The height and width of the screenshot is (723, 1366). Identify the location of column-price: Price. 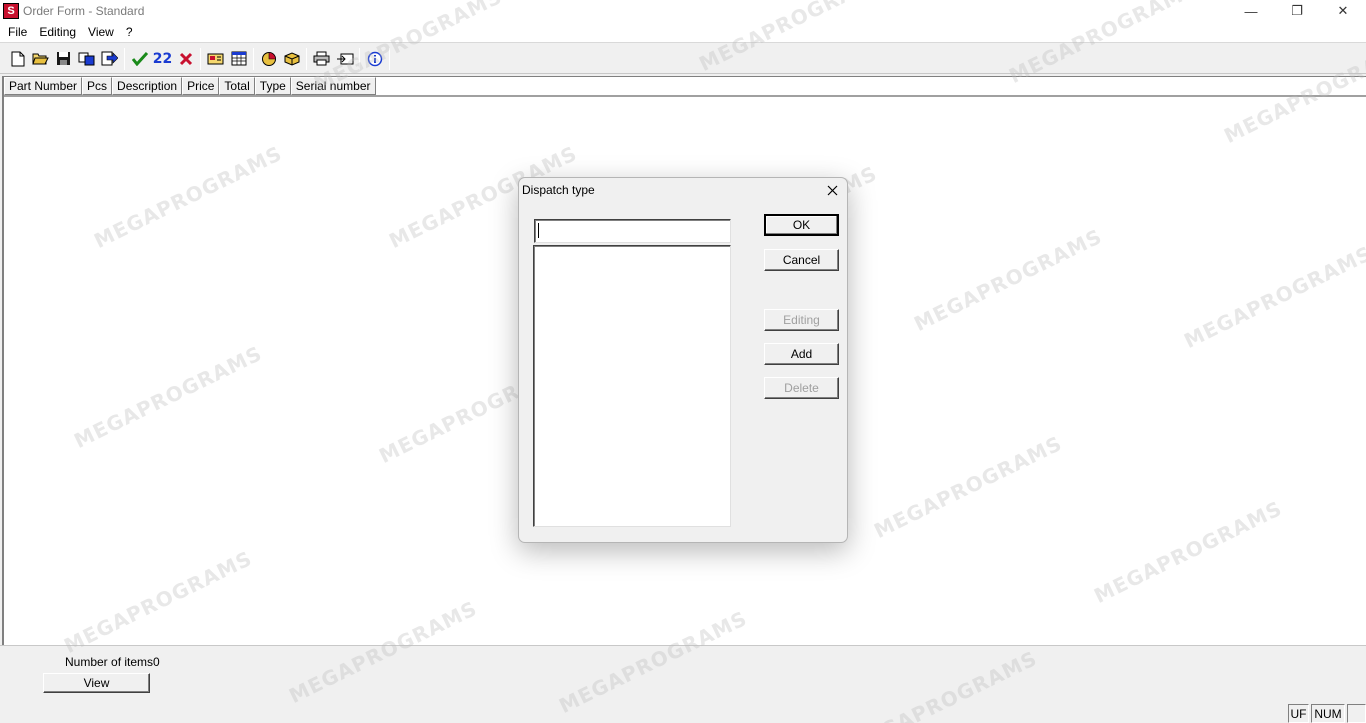
(201, 86).